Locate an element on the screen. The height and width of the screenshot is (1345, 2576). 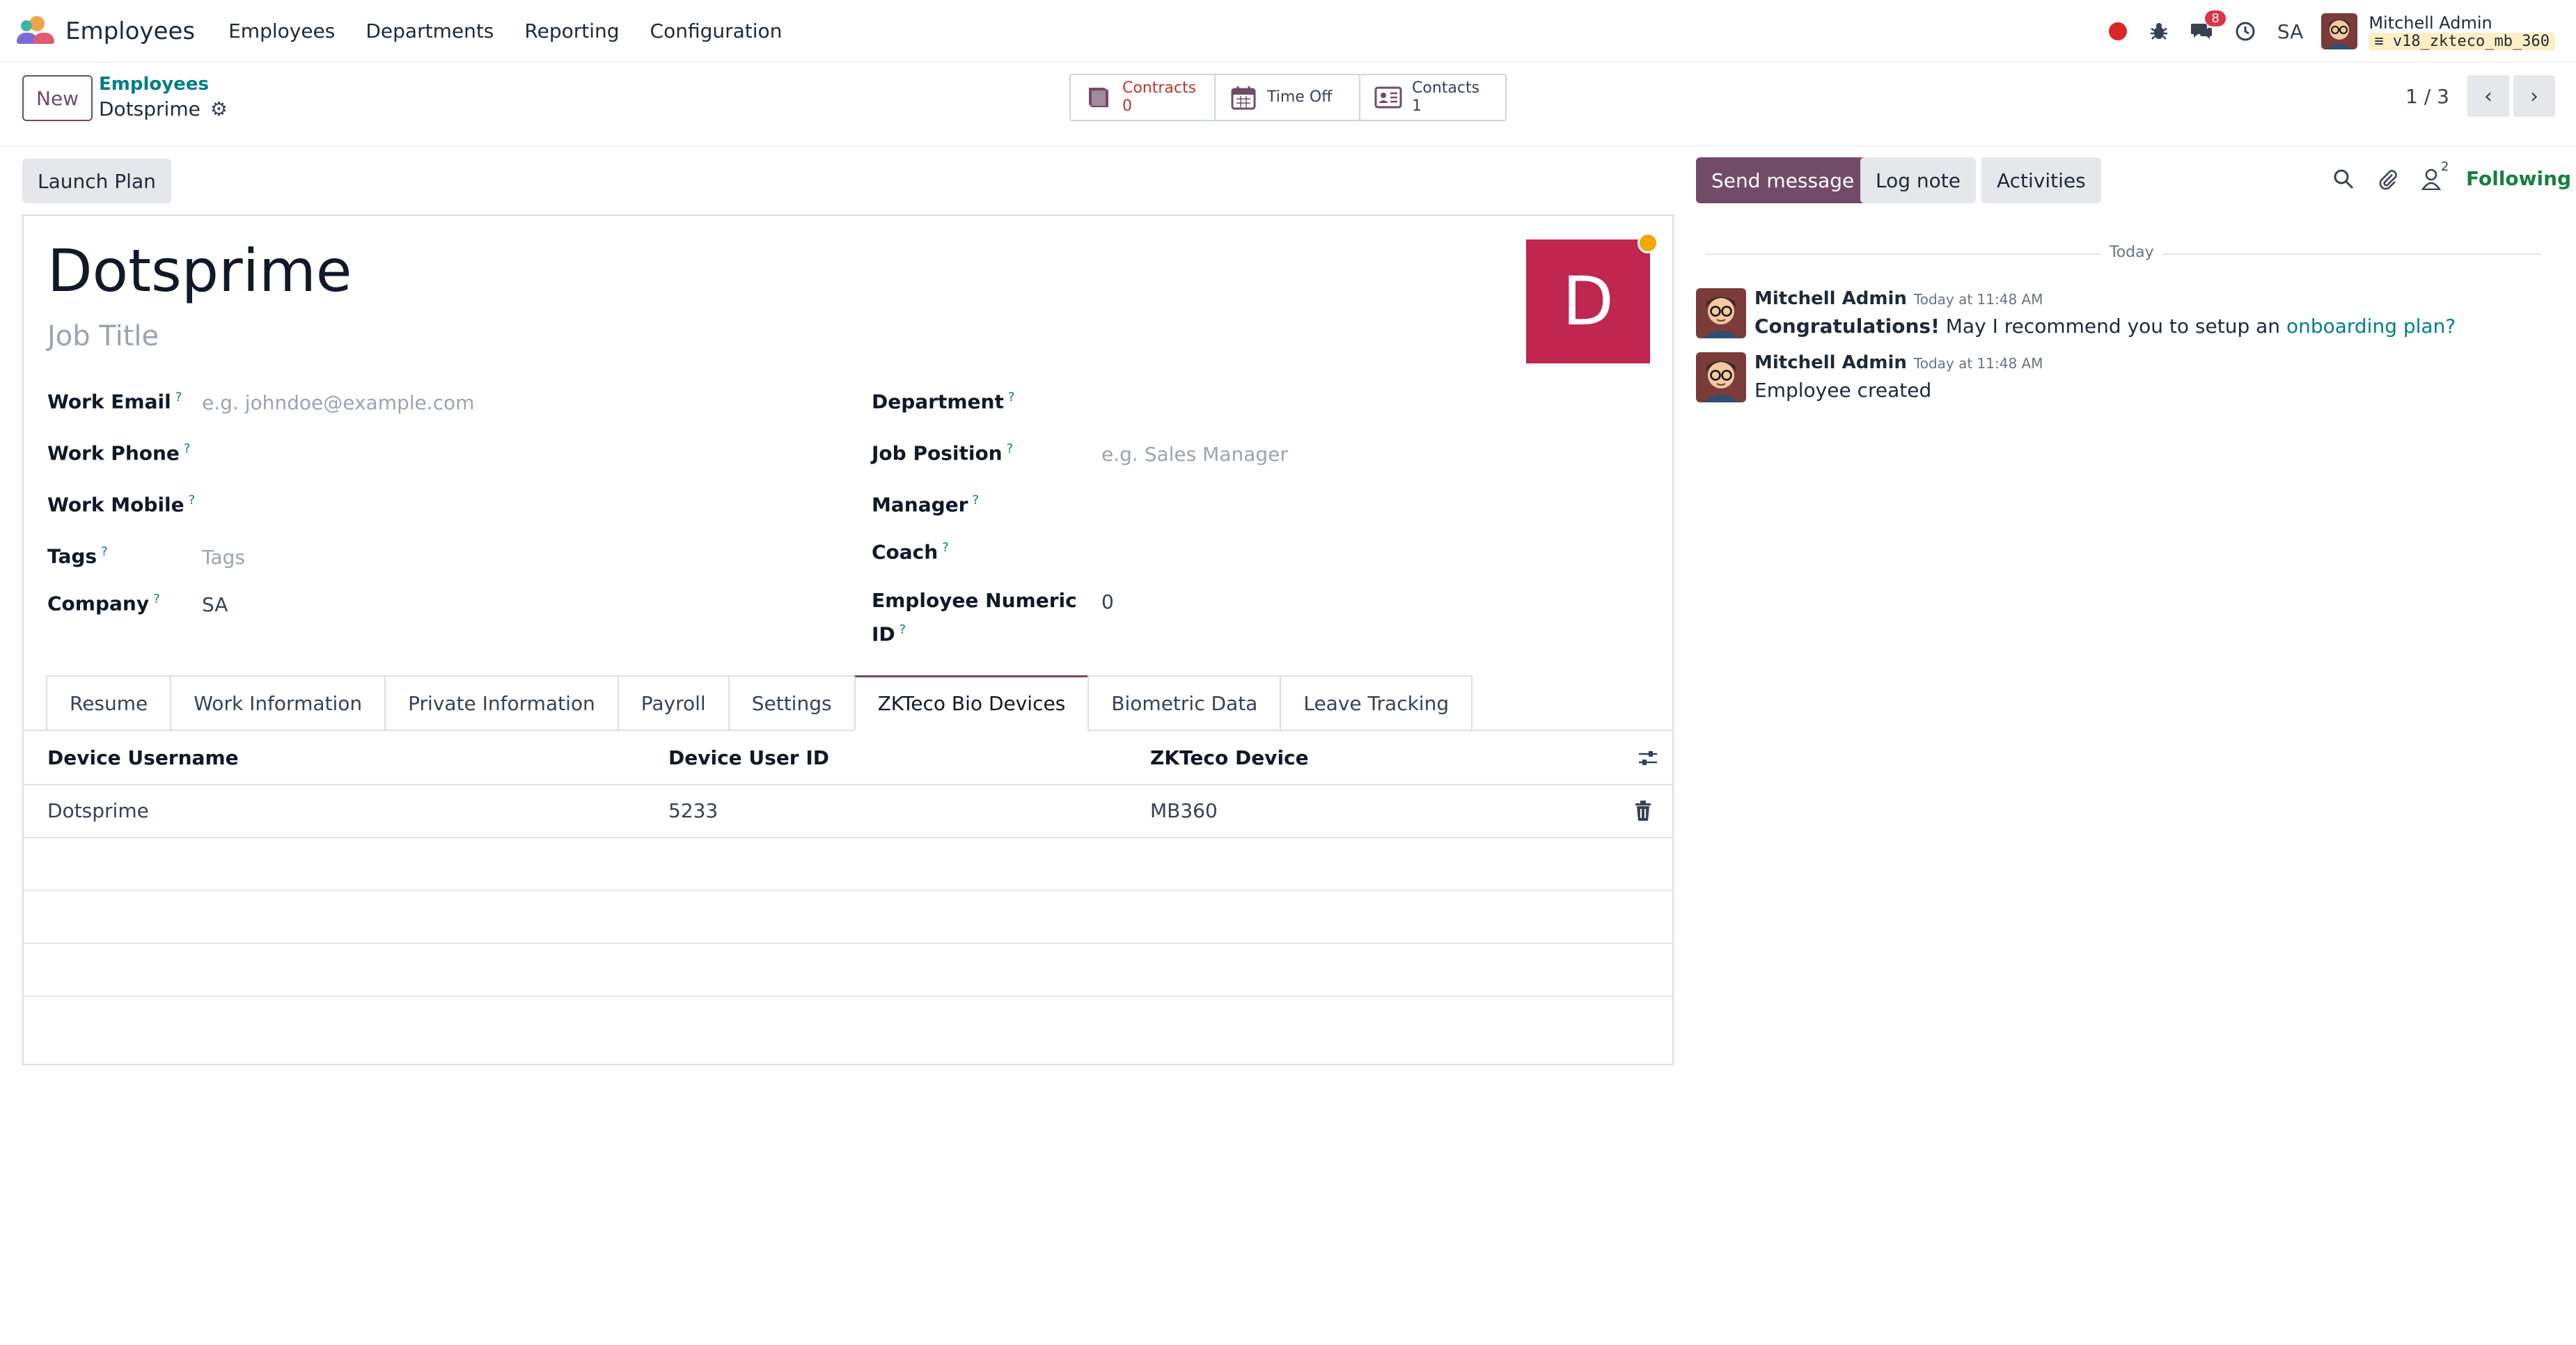
menu-configuration: Configuration is located at coordinates (716, 30).